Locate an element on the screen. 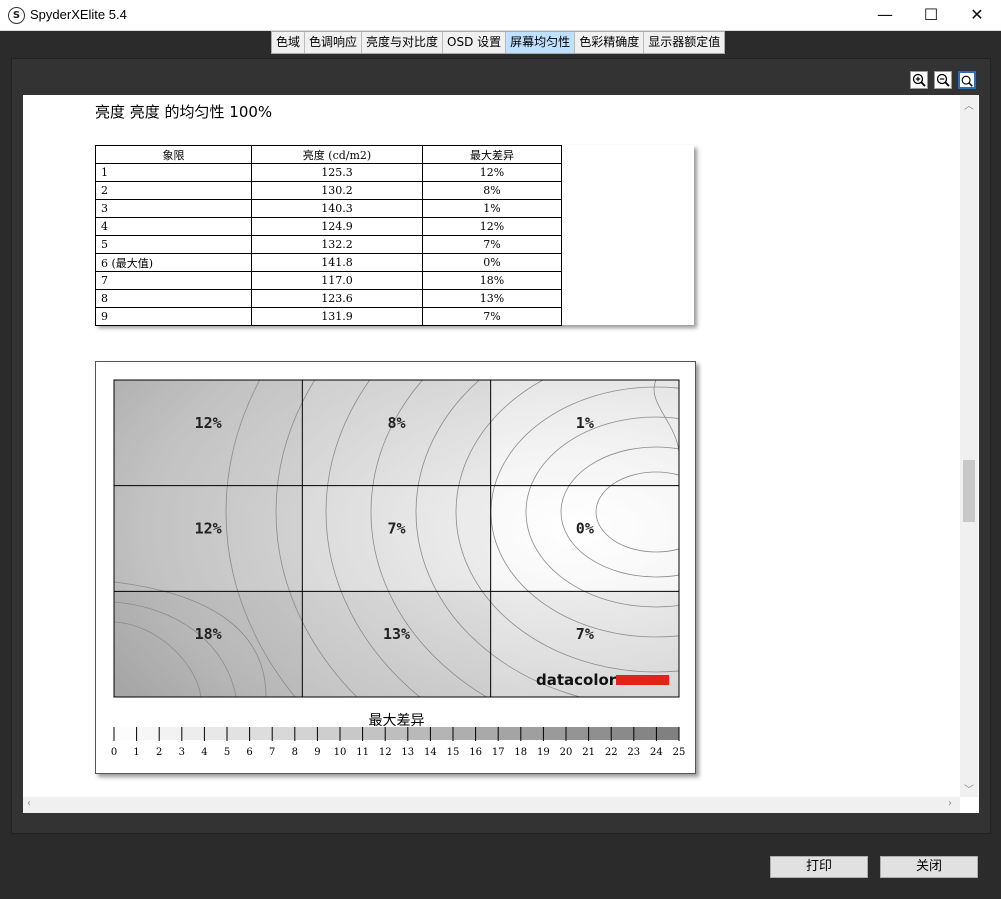  cell-quadrant: 3 is located at coordinates (173, 208).